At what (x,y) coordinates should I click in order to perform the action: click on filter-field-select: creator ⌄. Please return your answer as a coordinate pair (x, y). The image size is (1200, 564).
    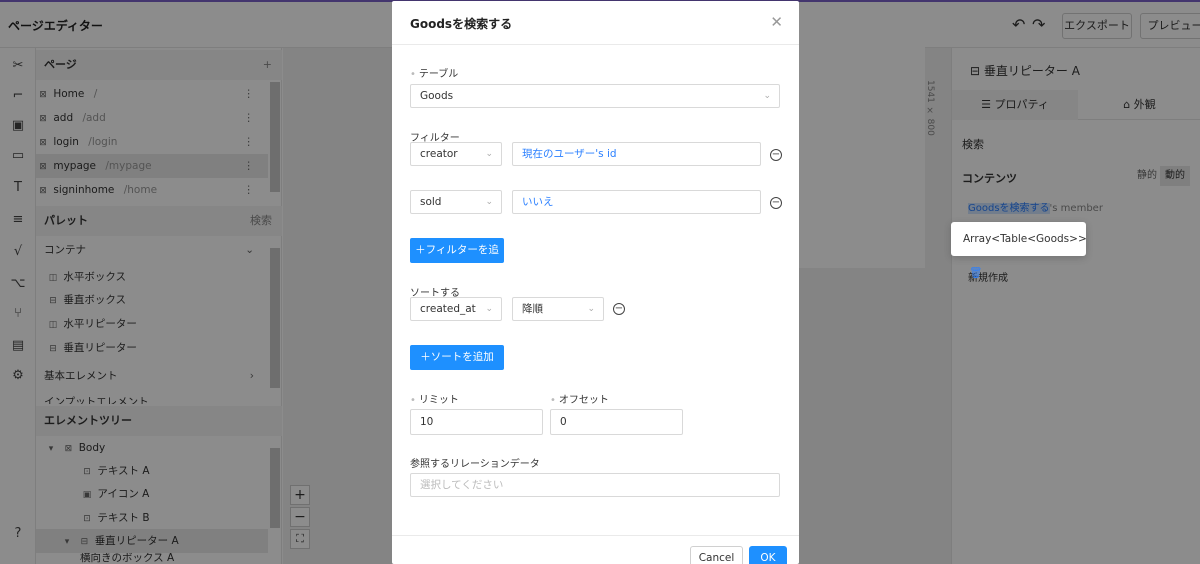
    Looking at the image, I should click on (456, 154).